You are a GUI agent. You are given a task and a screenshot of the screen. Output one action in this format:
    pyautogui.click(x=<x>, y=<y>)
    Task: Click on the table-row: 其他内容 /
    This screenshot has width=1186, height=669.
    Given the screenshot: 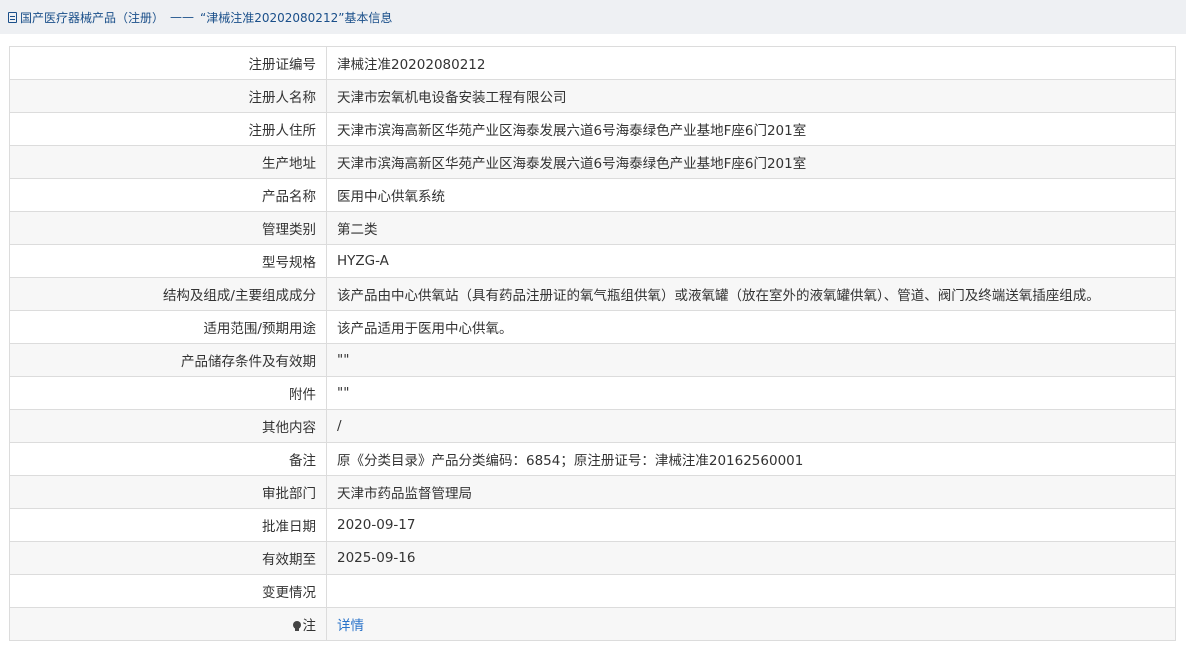 What is the action you would take?
    pyautogui.click(x=592, y=426)
    